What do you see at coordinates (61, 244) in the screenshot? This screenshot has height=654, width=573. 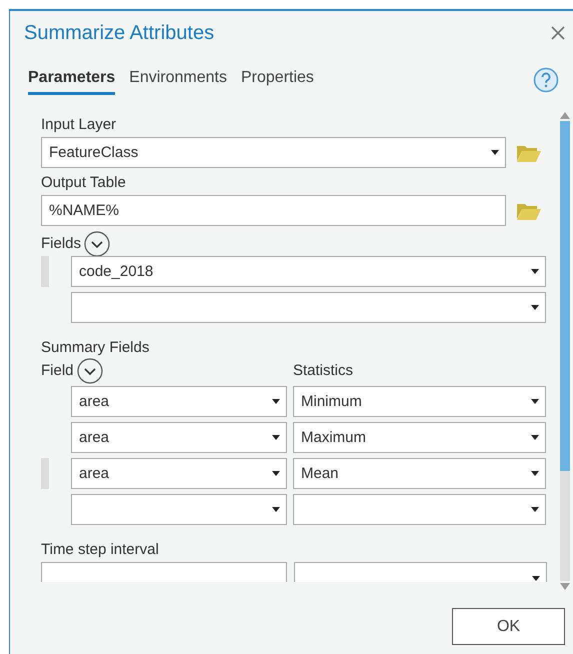 I see `field-label: Fields` at bounding box center [61, 244].